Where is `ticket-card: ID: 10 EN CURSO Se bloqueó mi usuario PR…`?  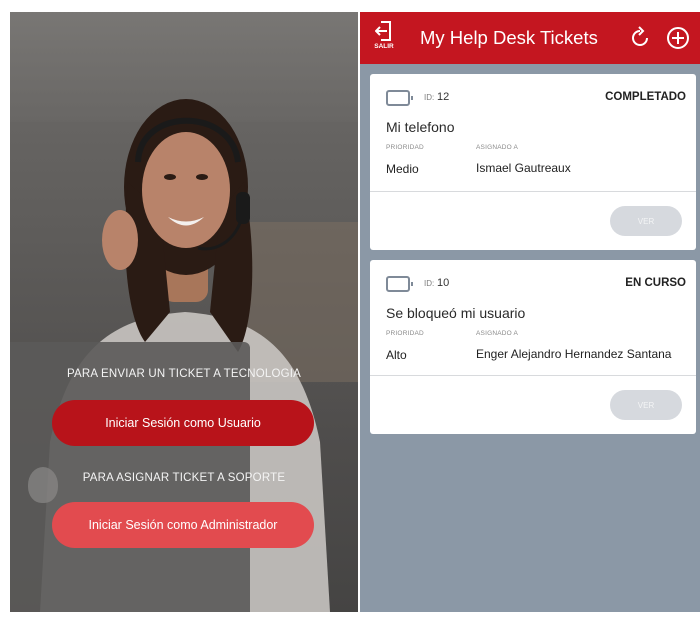
ticket-card: ID: 10 EN CURSO Se bloqueó mi usuario PR… is located at coordinates (533, 347).